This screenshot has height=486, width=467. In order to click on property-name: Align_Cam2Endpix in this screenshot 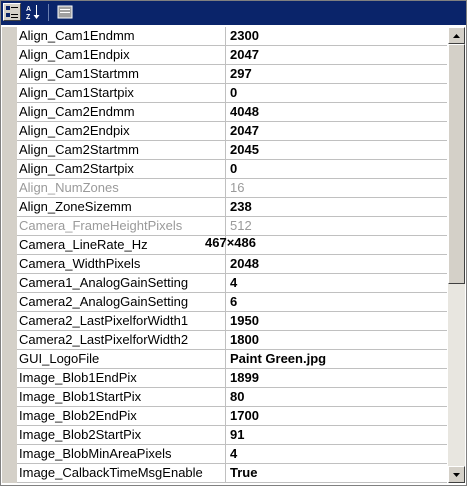, I will do `click(121, 131)`.